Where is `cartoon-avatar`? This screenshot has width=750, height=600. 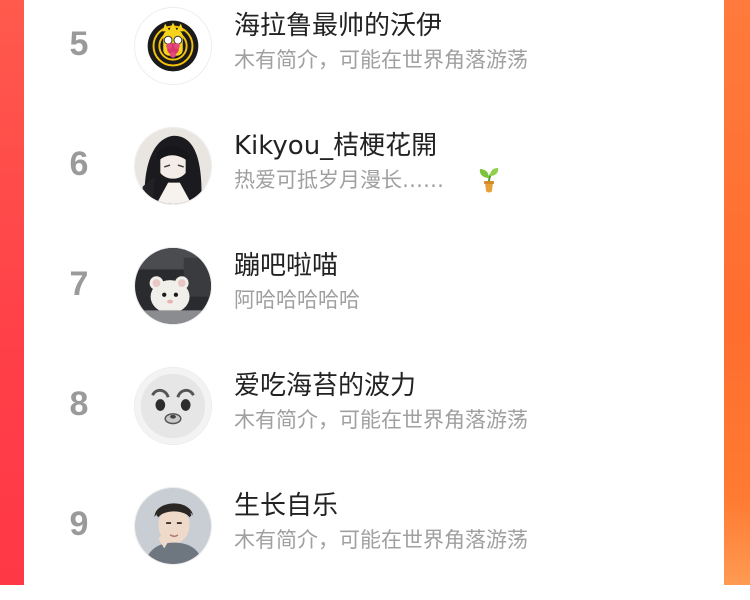 cartoon-avatar is located at coordinates (173, 46).